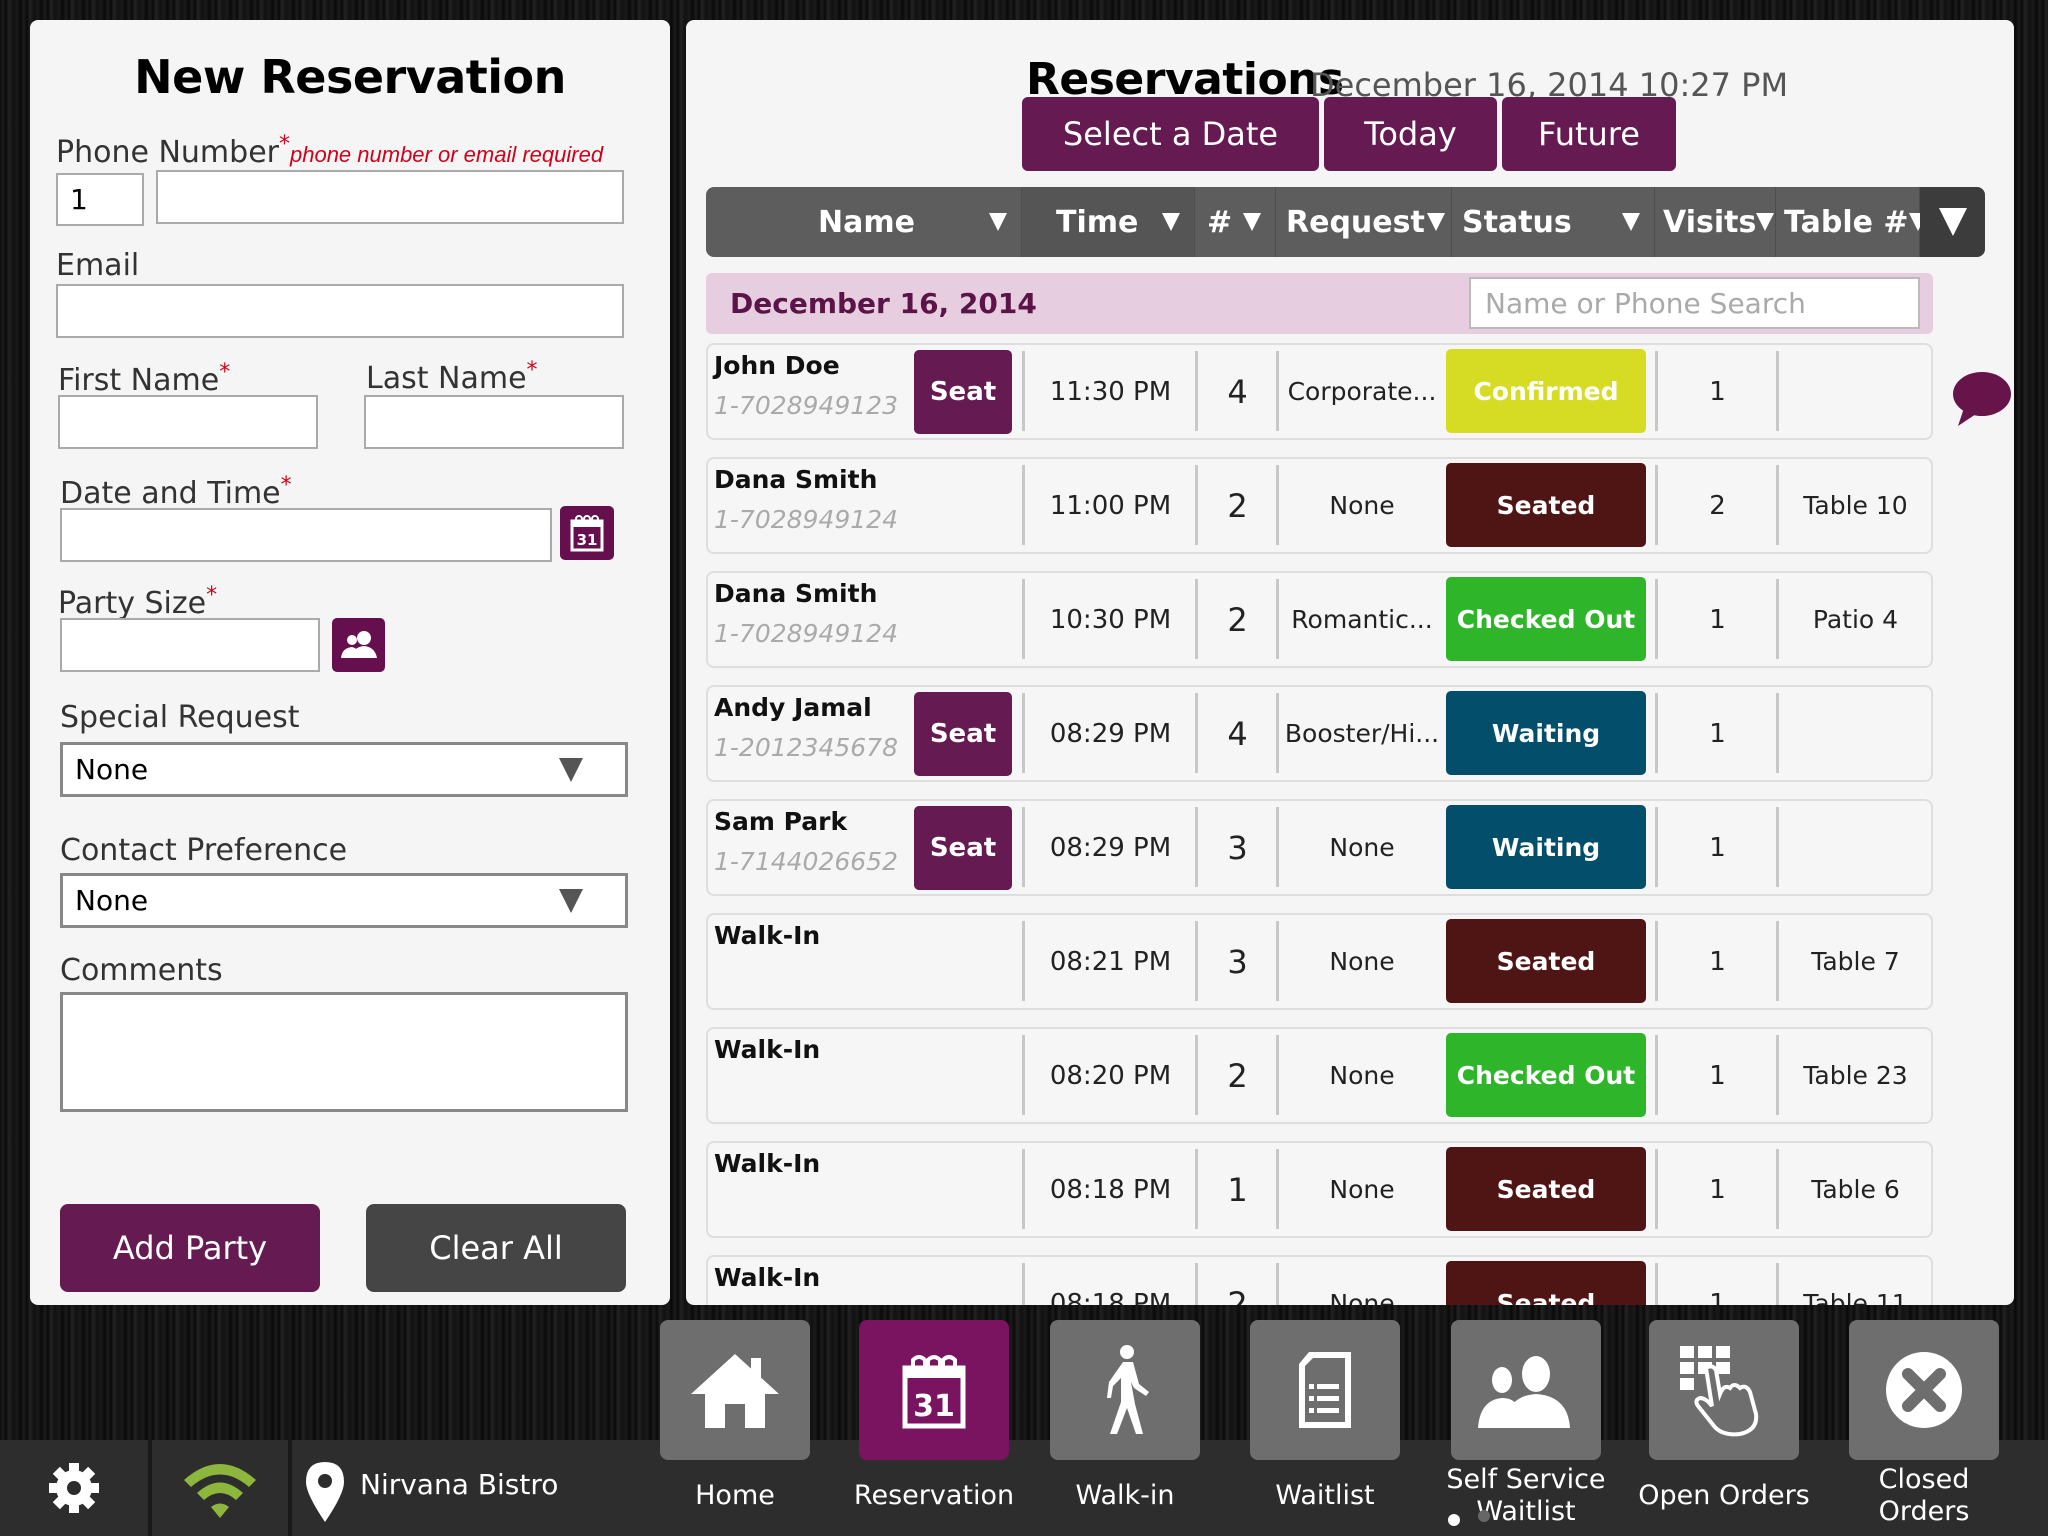 The width and height of the screenshot is (2048, 1536). What do you see at coordinates (1589, 134) in the screenshot?
I see `future-button: Future` at bounding box center [1589, 134].